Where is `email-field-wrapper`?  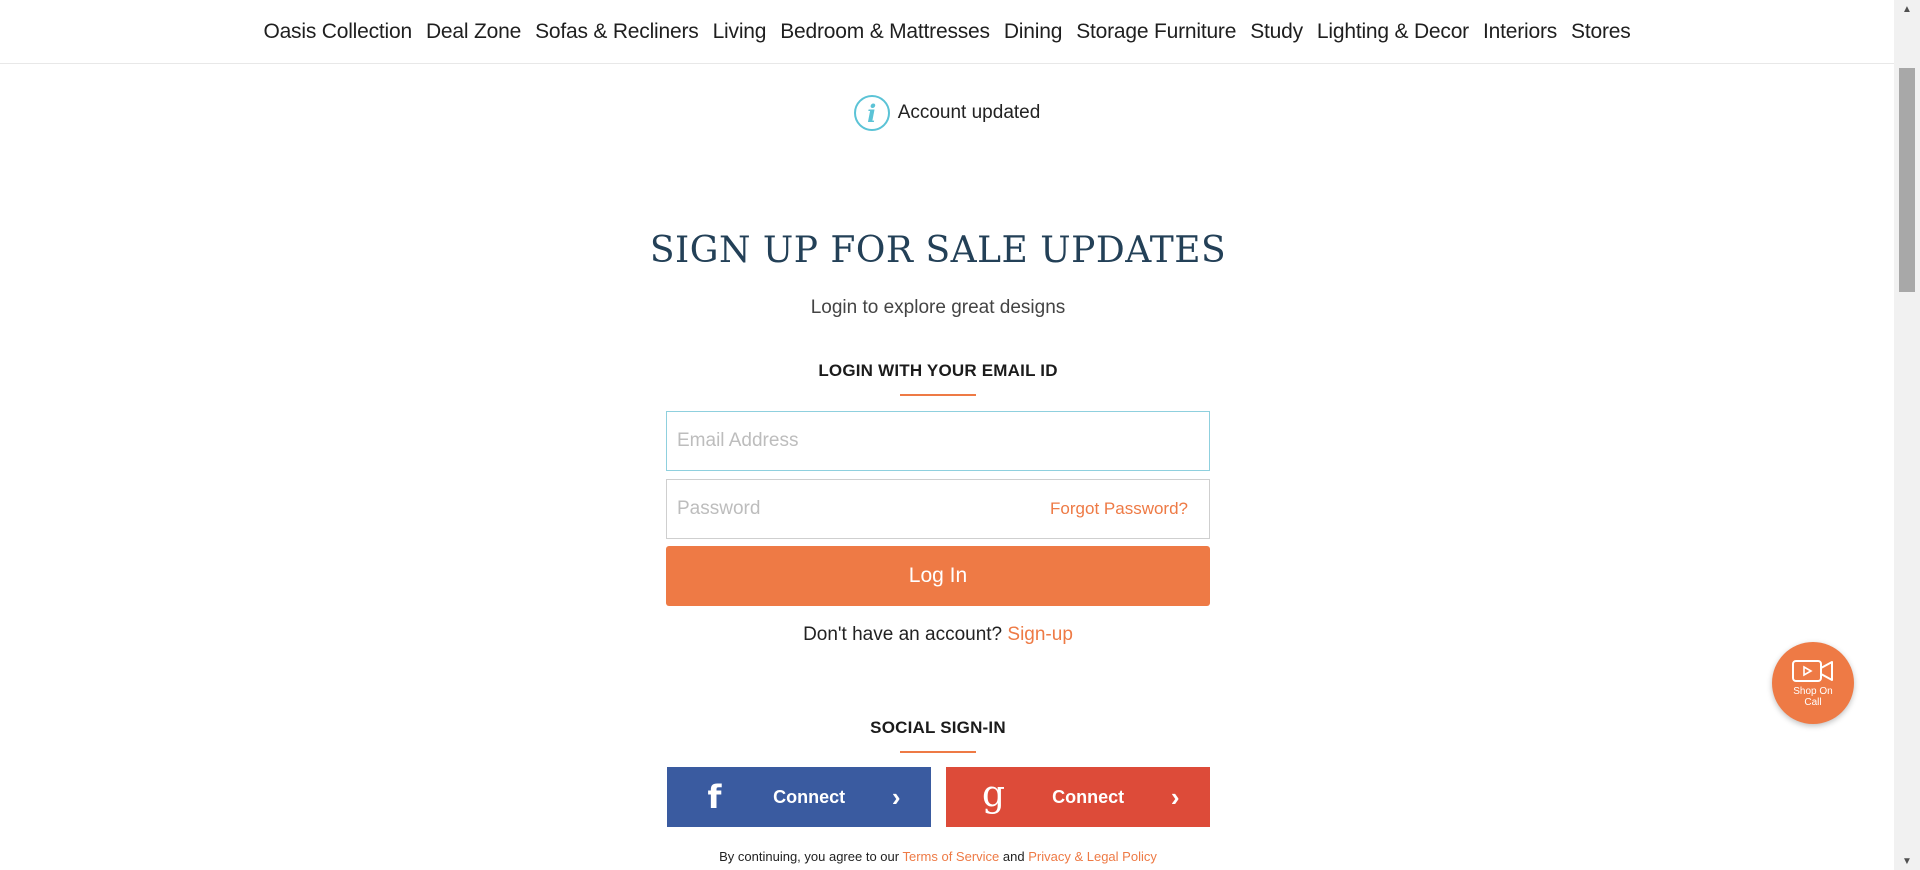
email-field-wrapper is located at coordinates (938, 441).